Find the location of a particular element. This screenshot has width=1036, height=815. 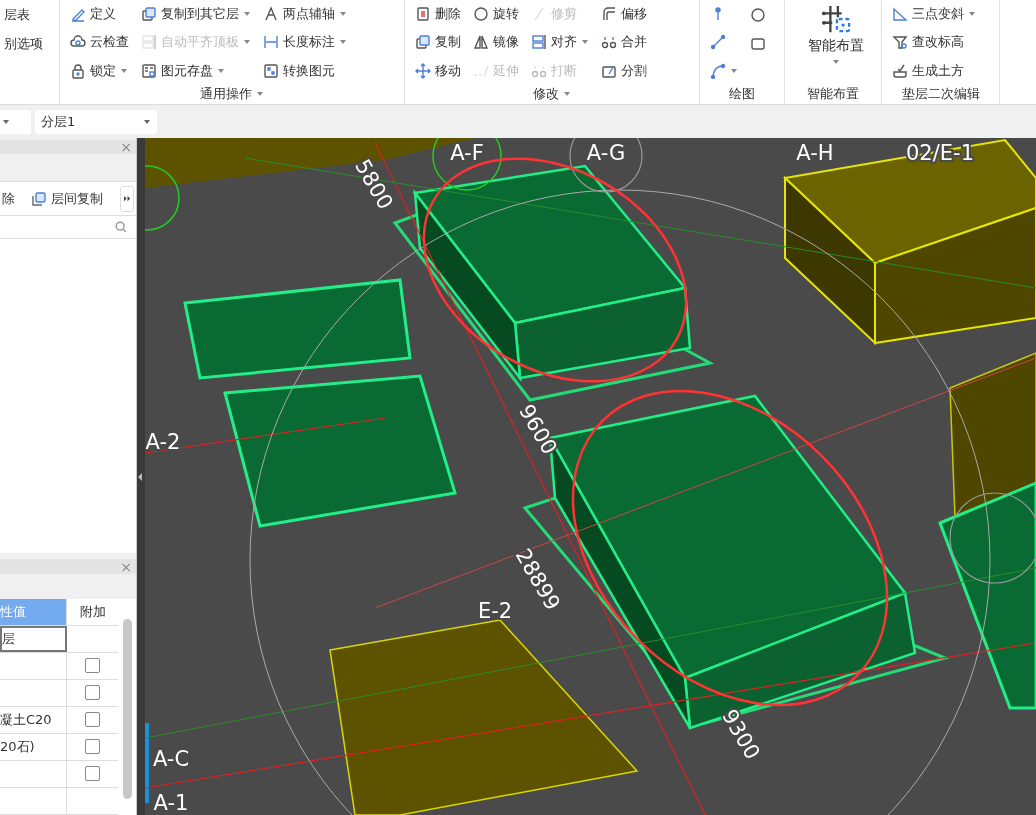

axis-label: A-C is located at coordinates (171, 759).